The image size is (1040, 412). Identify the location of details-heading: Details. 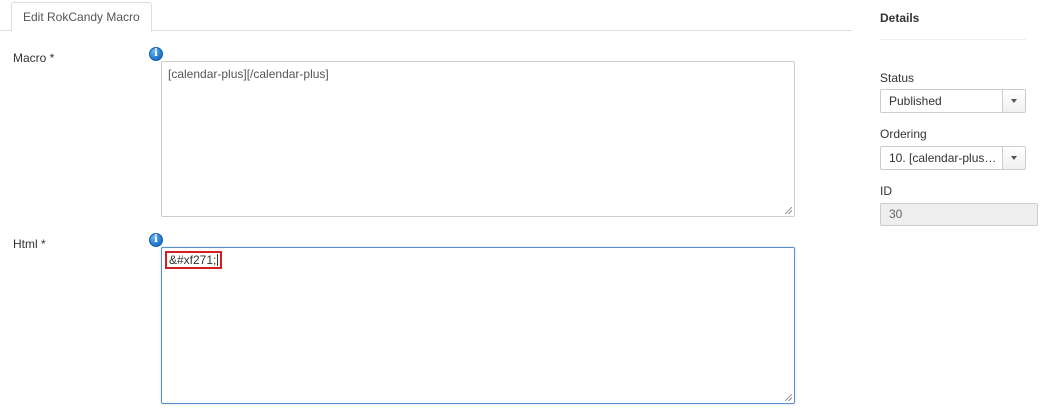
(900, 18).